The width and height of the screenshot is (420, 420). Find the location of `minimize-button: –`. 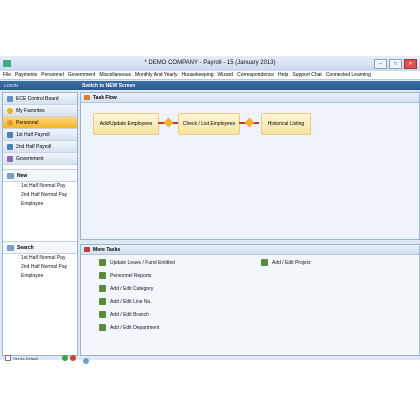

minimize-button: – is located at coordinates (380, 64).